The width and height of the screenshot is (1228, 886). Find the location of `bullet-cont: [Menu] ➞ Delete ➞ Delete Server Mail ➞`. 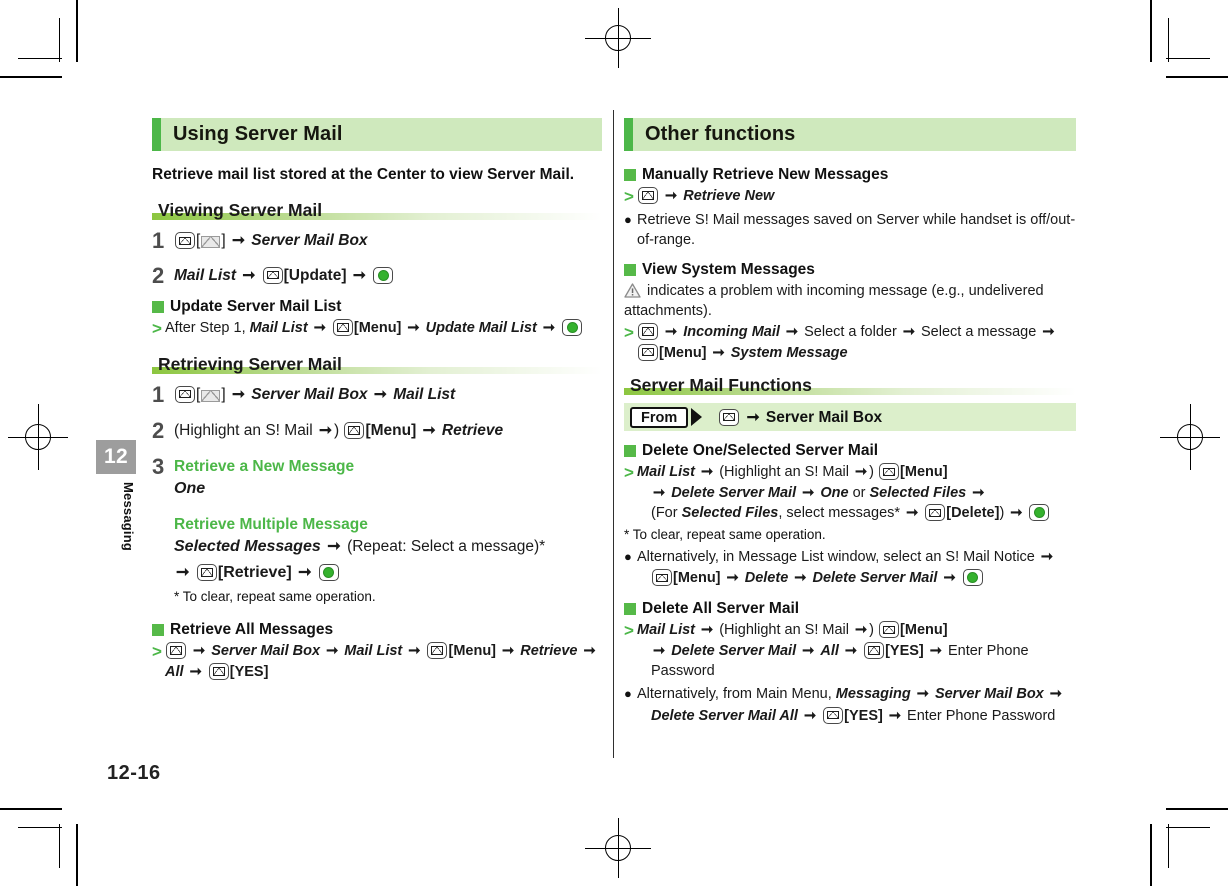

bullet-cont: [Menu] ➞ Delete ➞ Delete Server Mail ➞ is located at coordinates (856, 578).